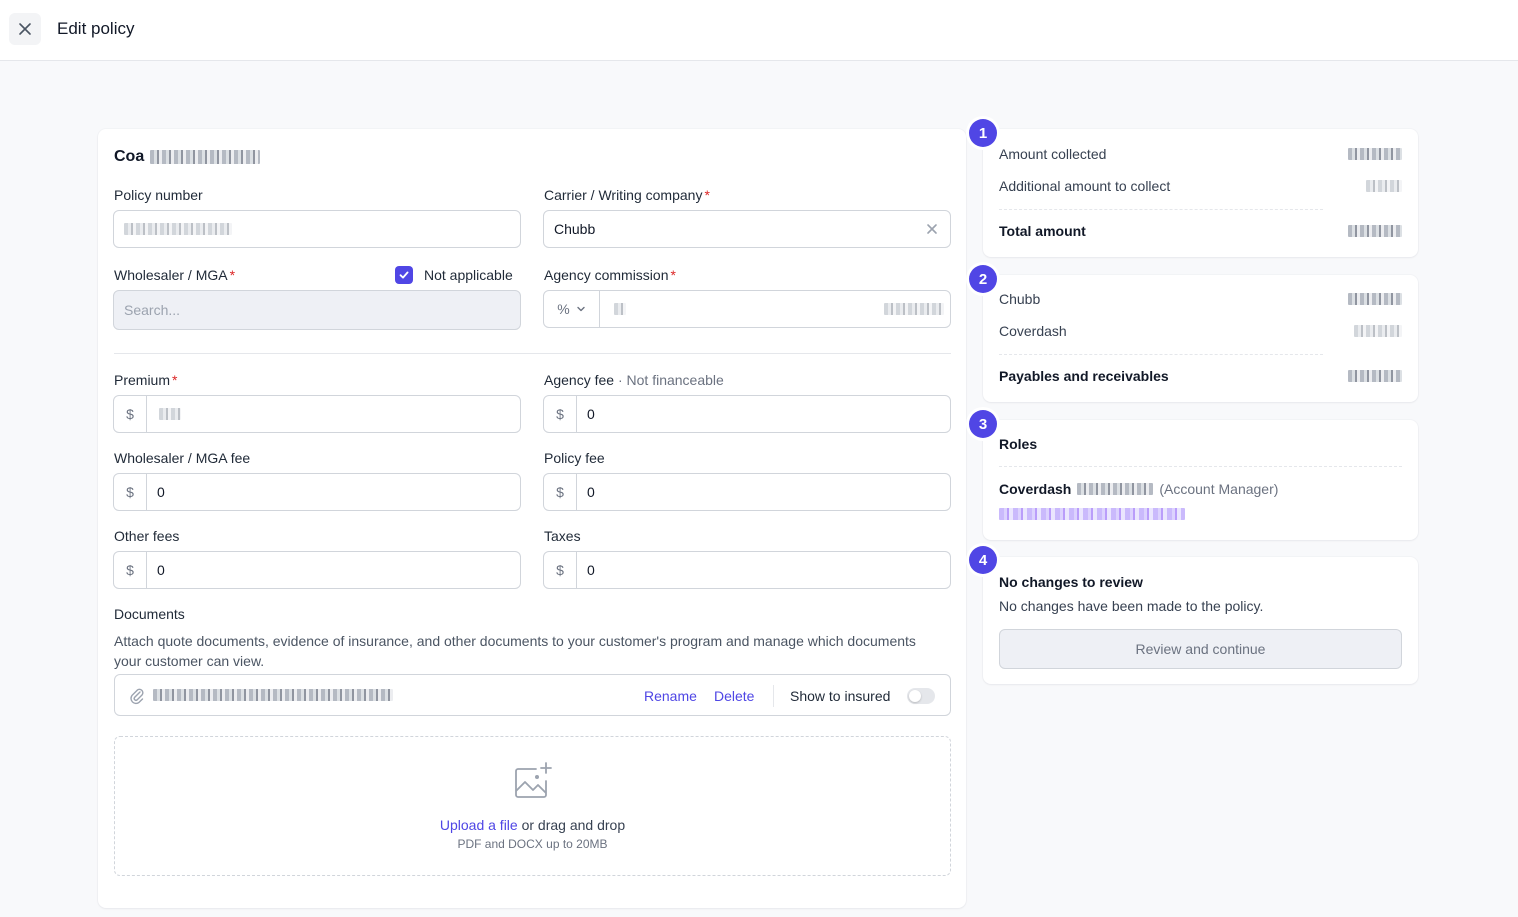 This screenshot has height=917, width=1518. What do you see at coordinates (747, 229) in the screenshot?
I see `carrier-select: Chubb` at bounding box center [747, 229].